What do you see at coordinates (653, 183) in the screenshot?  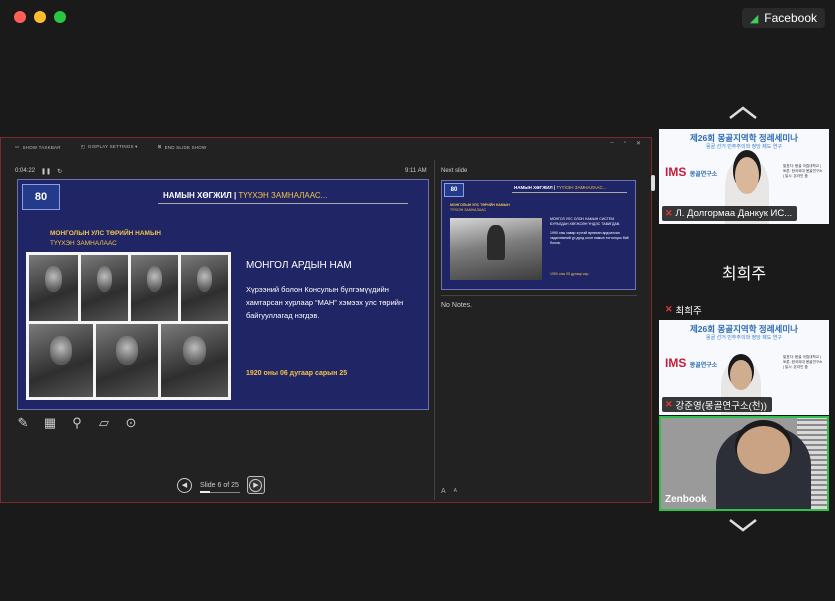 I see `panel-resize-handle` at bounding box center [653, 183].